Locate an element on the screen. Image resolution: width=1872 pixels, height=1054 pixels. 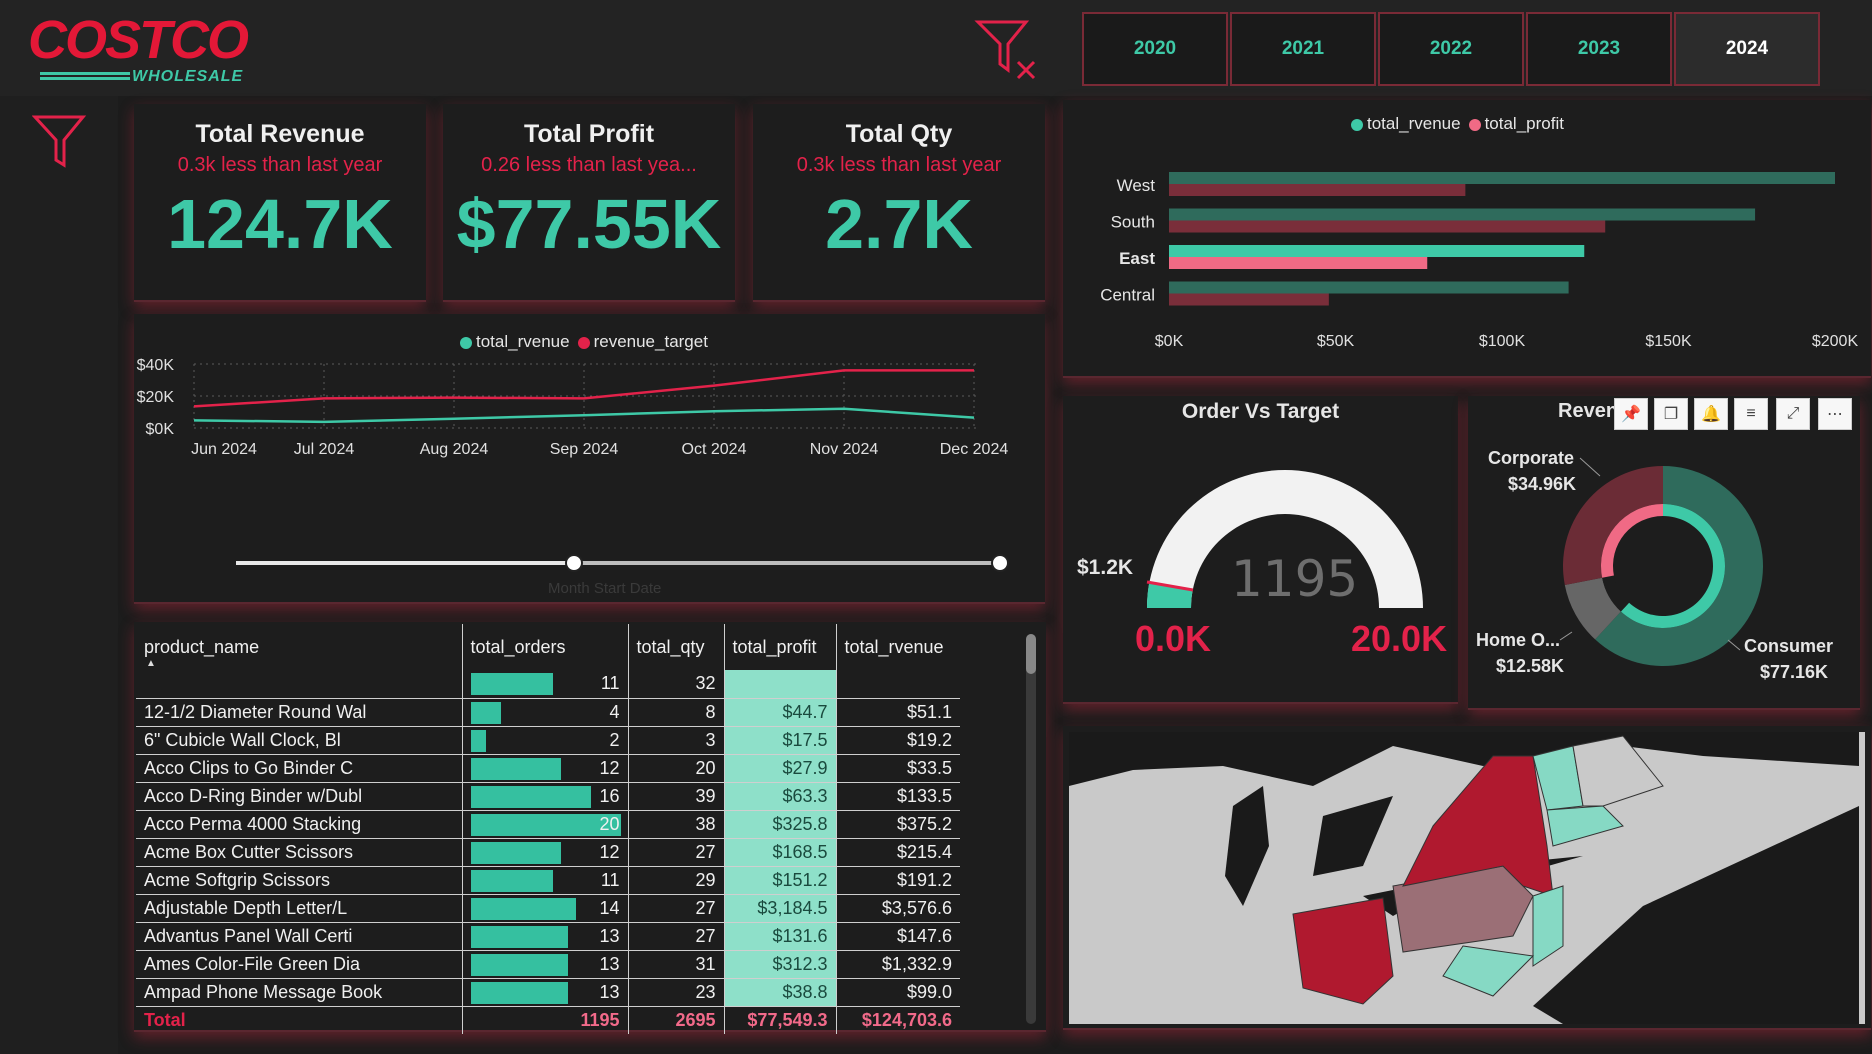
slider-handle-end is located at coordinates (1000, 563).